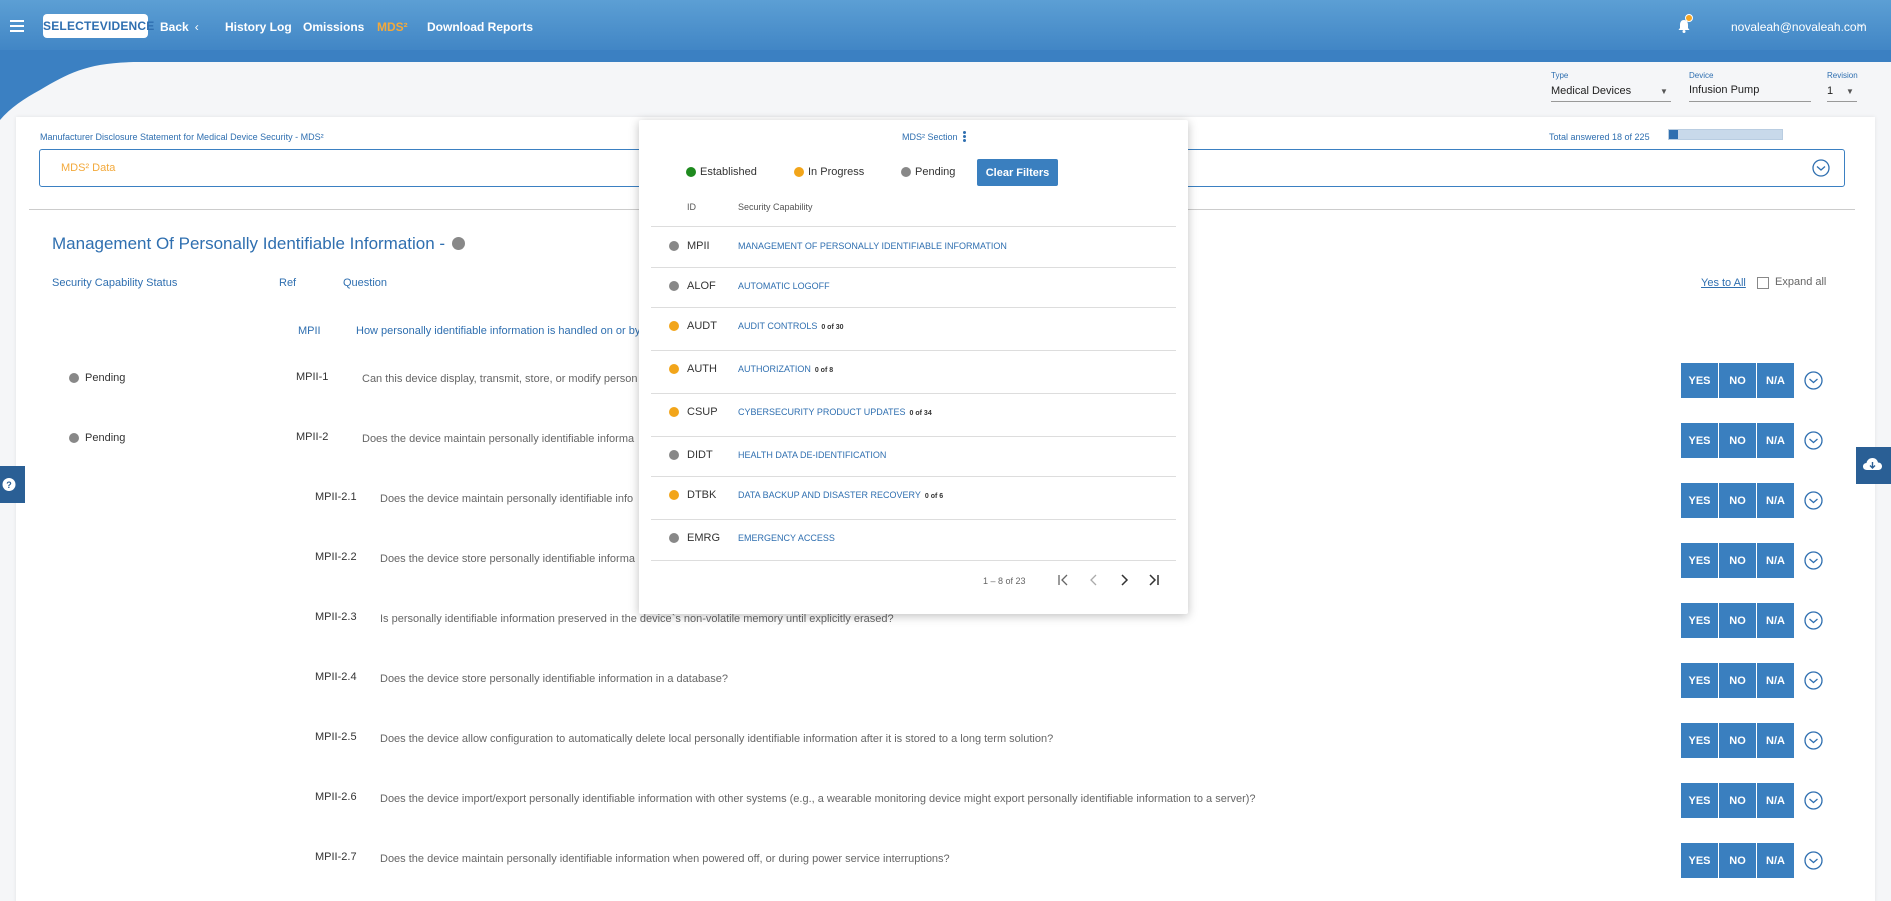 The width and height of the screenshot is (1891, 901). What do you see at coordinates (480, 27) in the screenshot?
I see `nav-download-reports: Download Reports` at bounding box center [480, 27].